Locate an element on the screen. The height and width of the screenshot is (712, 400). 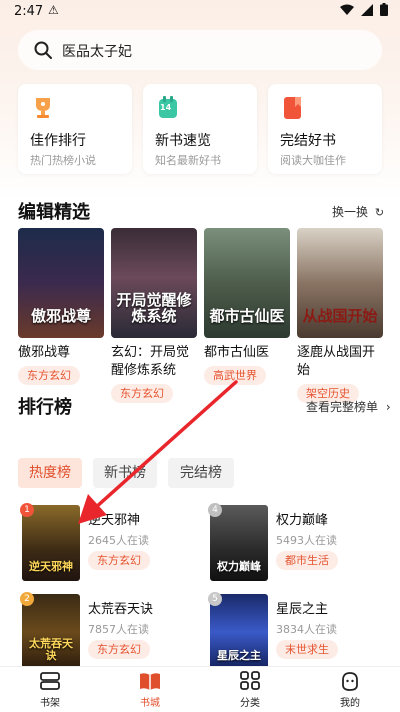
book-card: 都市古仙医 都市古仙医 高武世界 is located at coordinates (247, 306).